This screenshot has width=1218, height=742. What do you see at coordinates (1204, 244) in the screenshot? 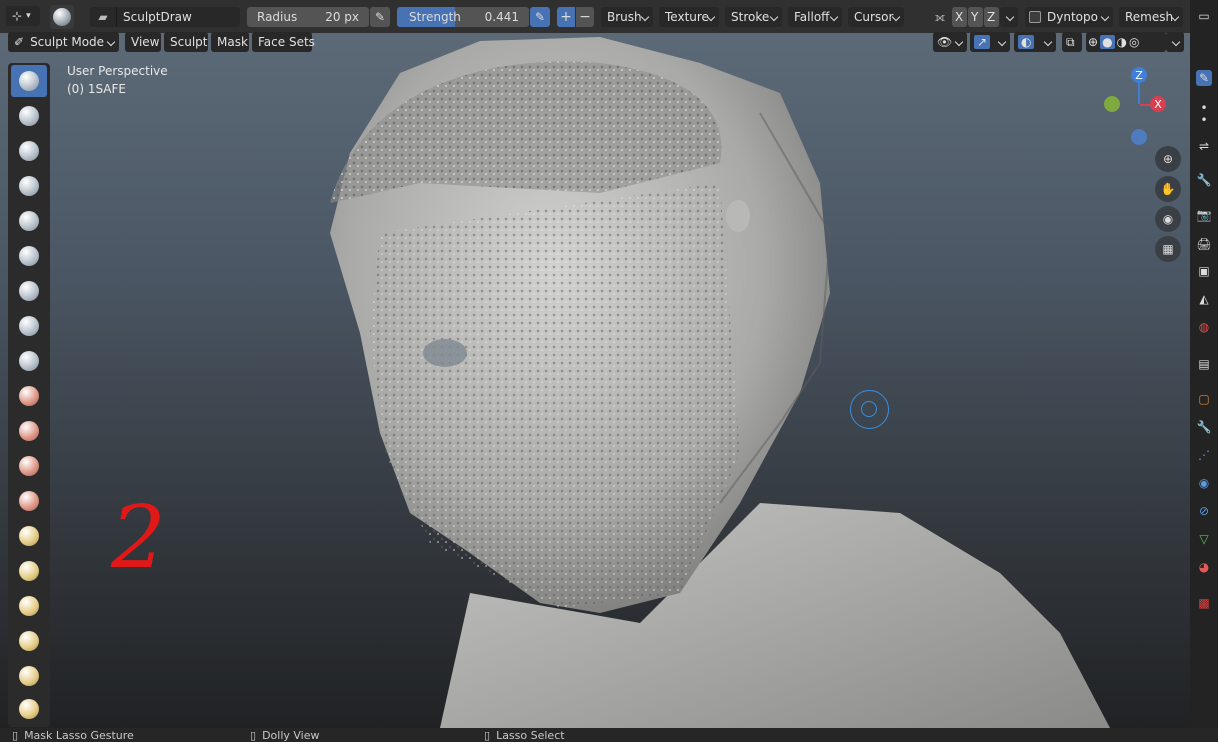
I see `output-properties-icon: 🖨` at bounding box center [1204, 244].